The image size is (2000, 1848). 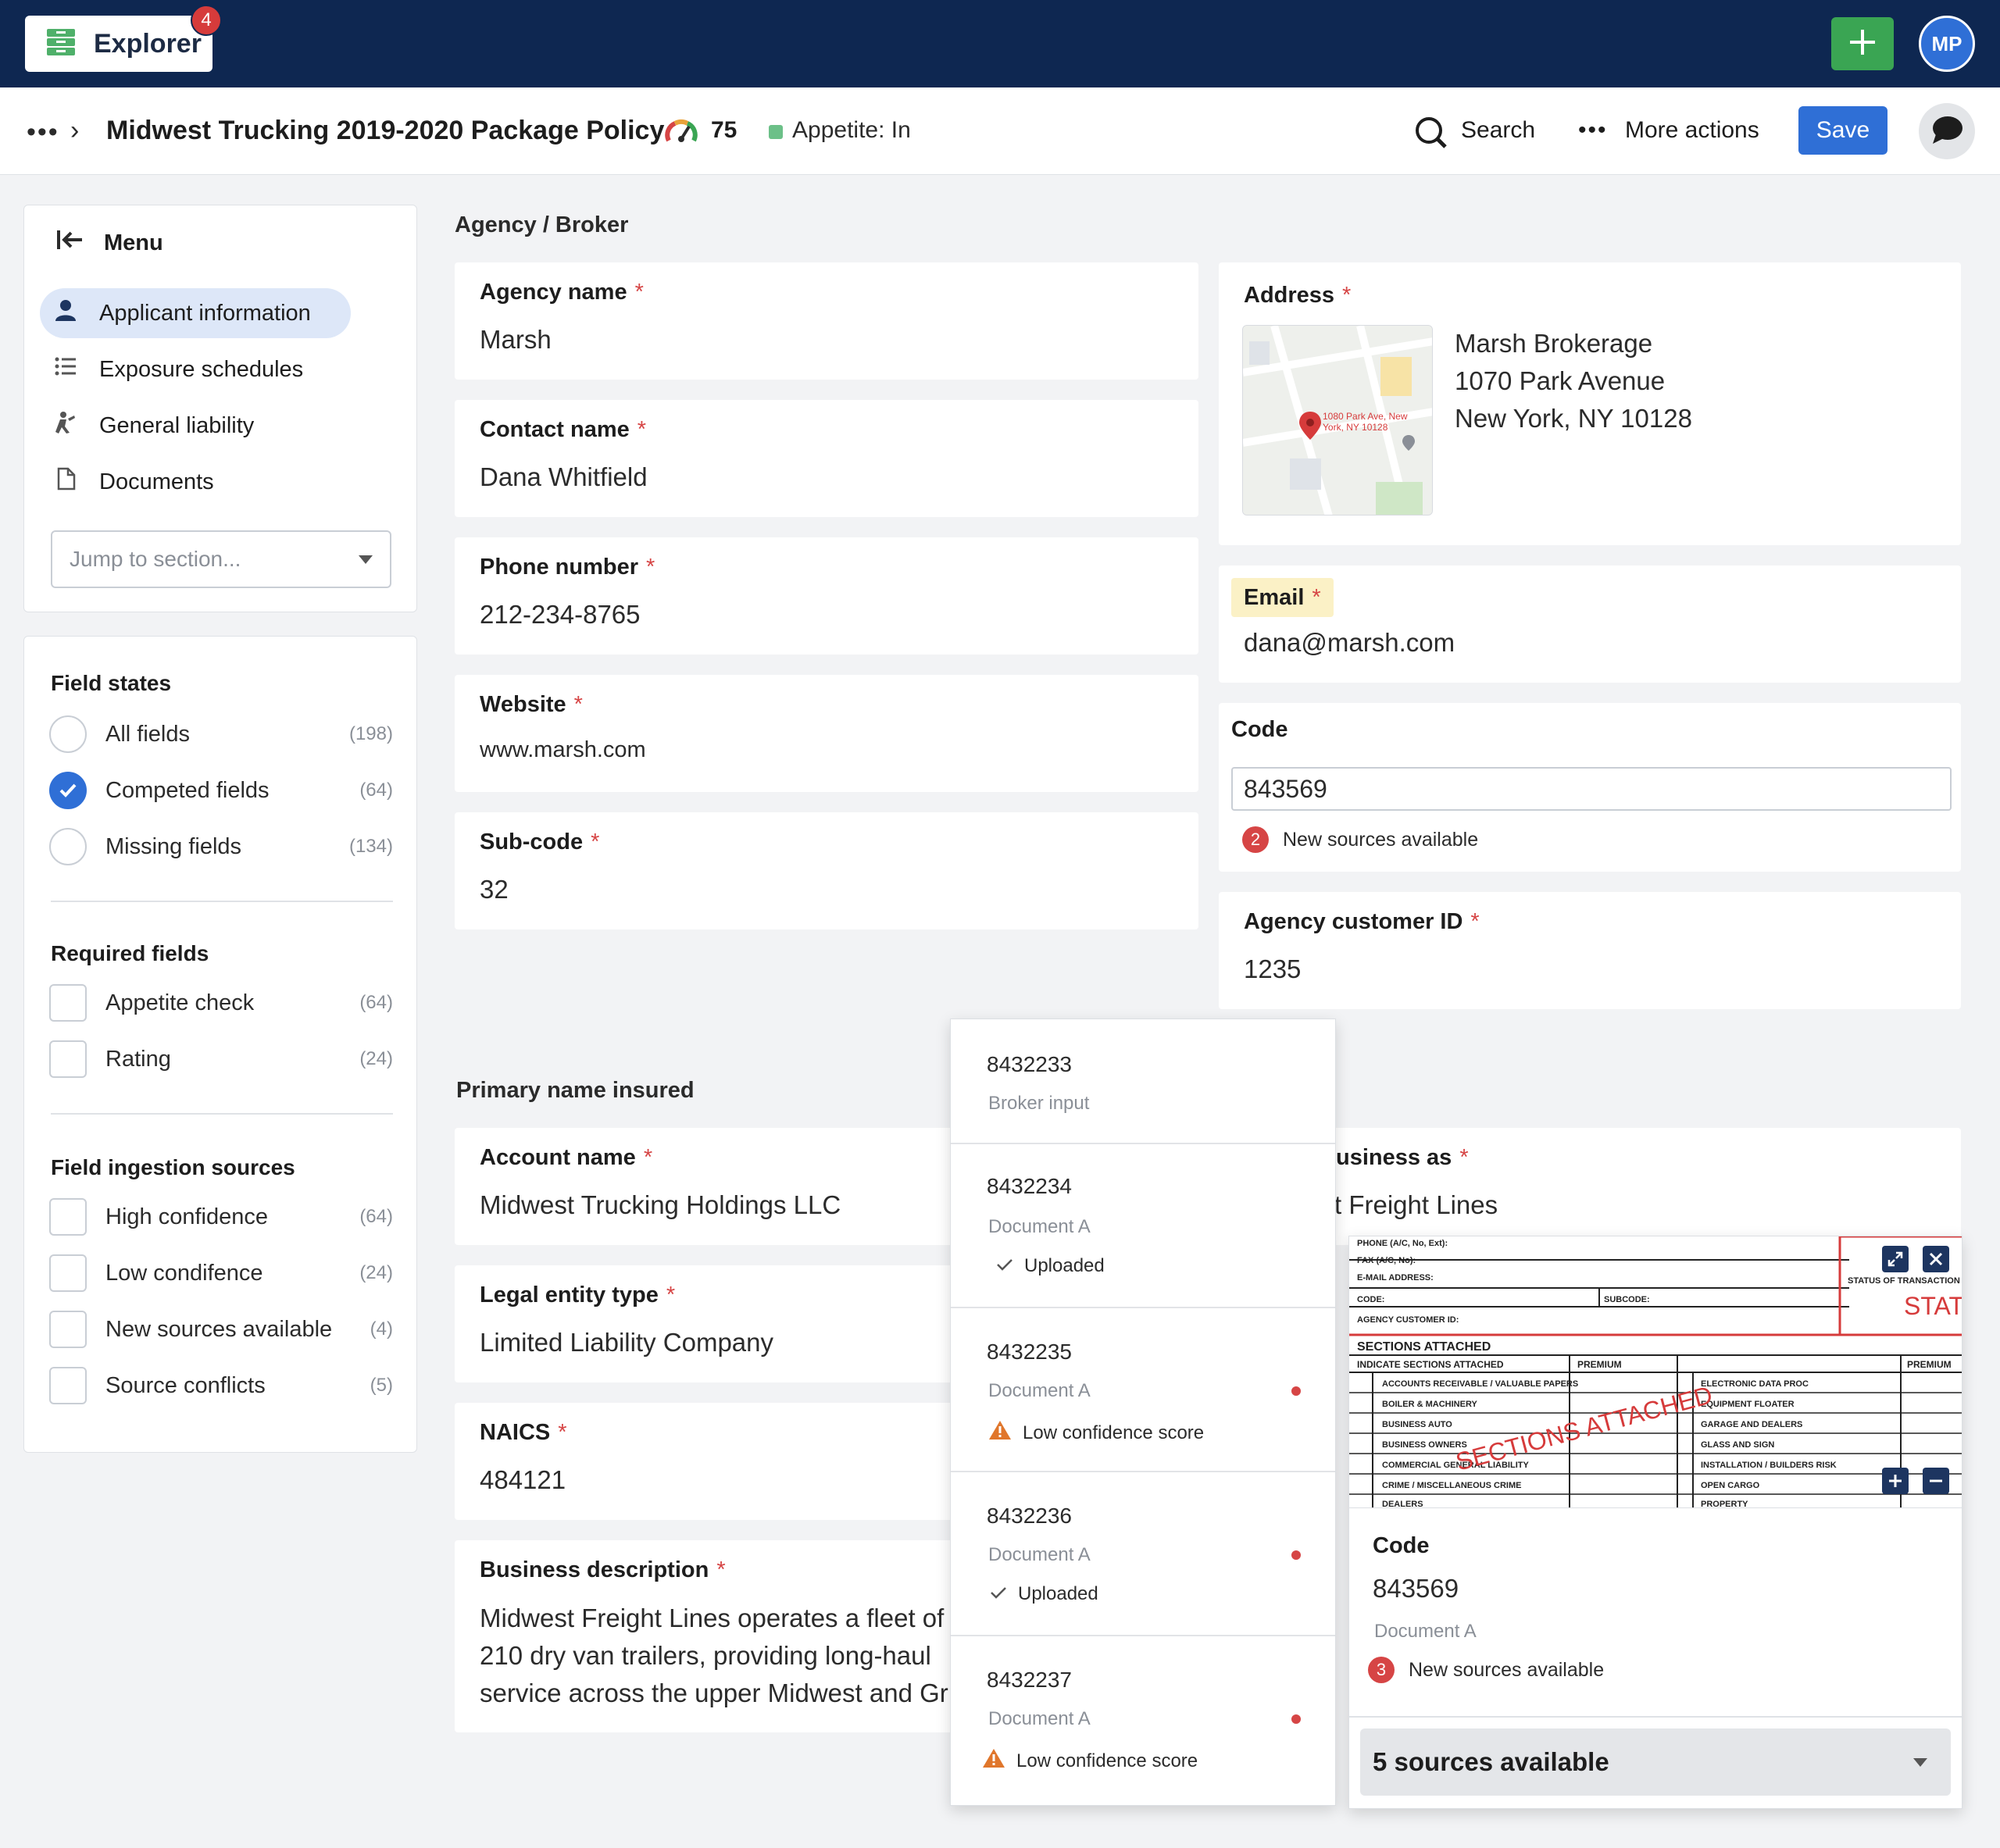 What do you see at coordinates (562, 292) in the screenshot?
I see `field-label: Agency name *` at bounding box center [562, 292].